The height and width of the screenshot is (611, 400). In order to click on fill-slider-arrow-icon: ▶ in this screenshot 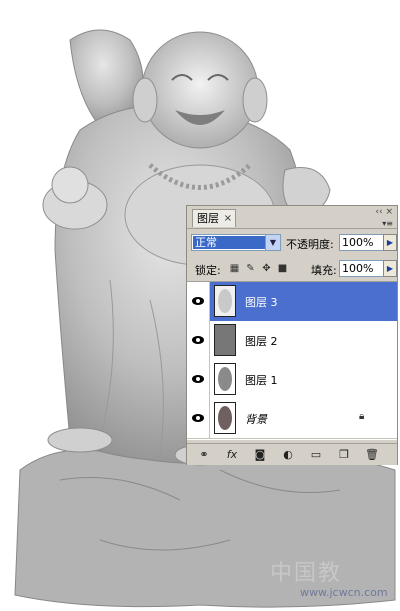, I will do `click(390, 268)`.